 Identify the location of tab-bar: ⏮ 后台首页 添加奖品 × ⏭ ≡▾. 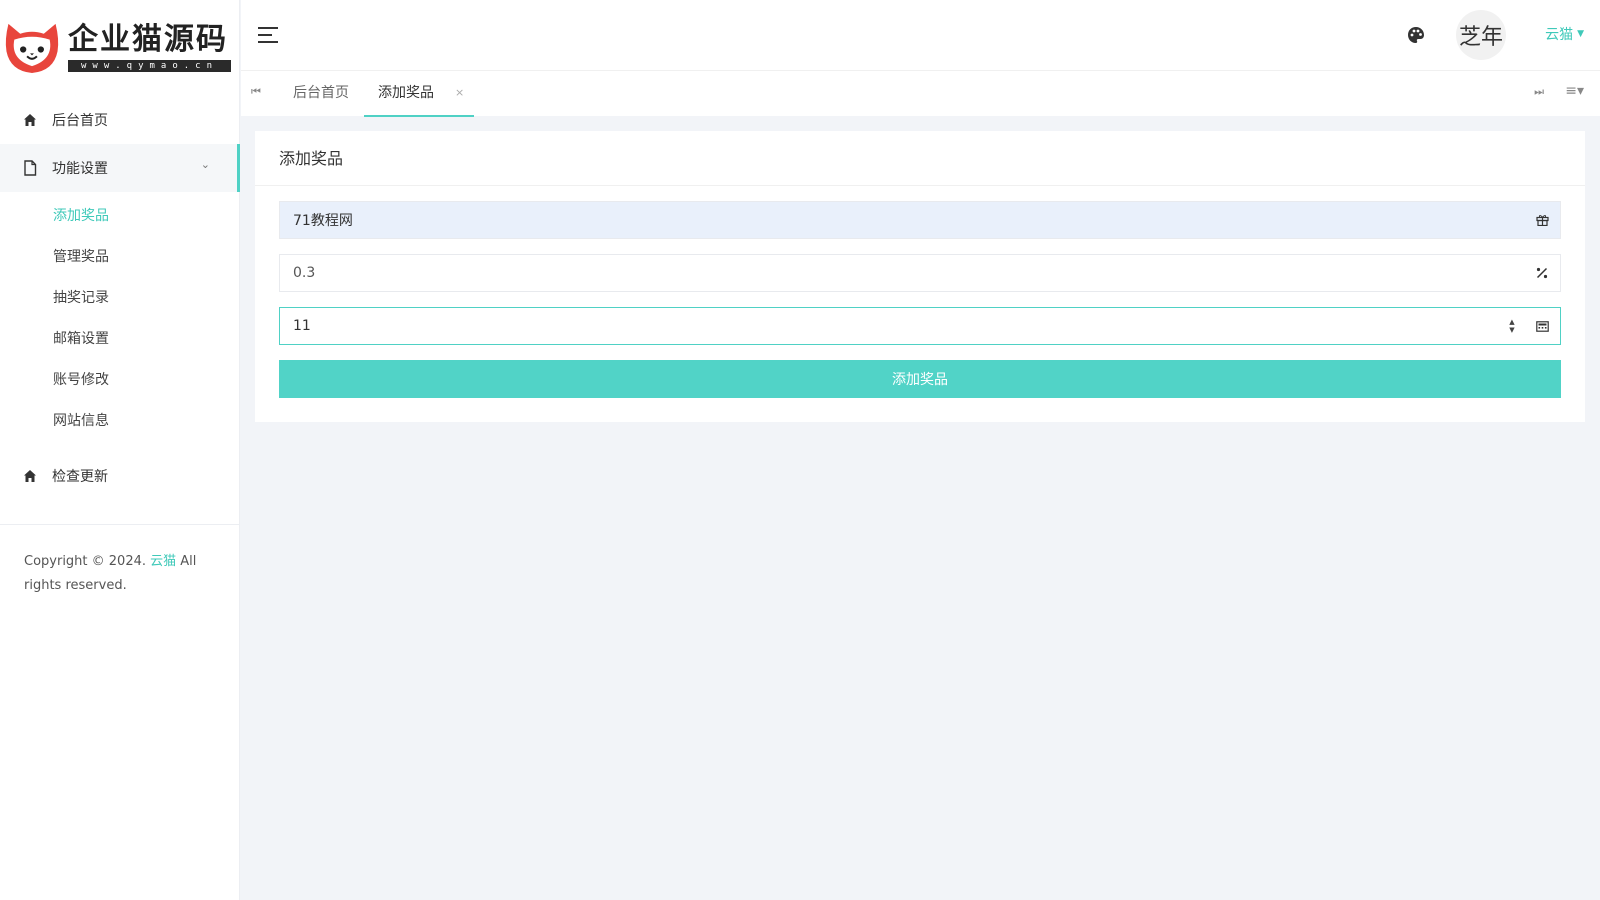
(920, 93).